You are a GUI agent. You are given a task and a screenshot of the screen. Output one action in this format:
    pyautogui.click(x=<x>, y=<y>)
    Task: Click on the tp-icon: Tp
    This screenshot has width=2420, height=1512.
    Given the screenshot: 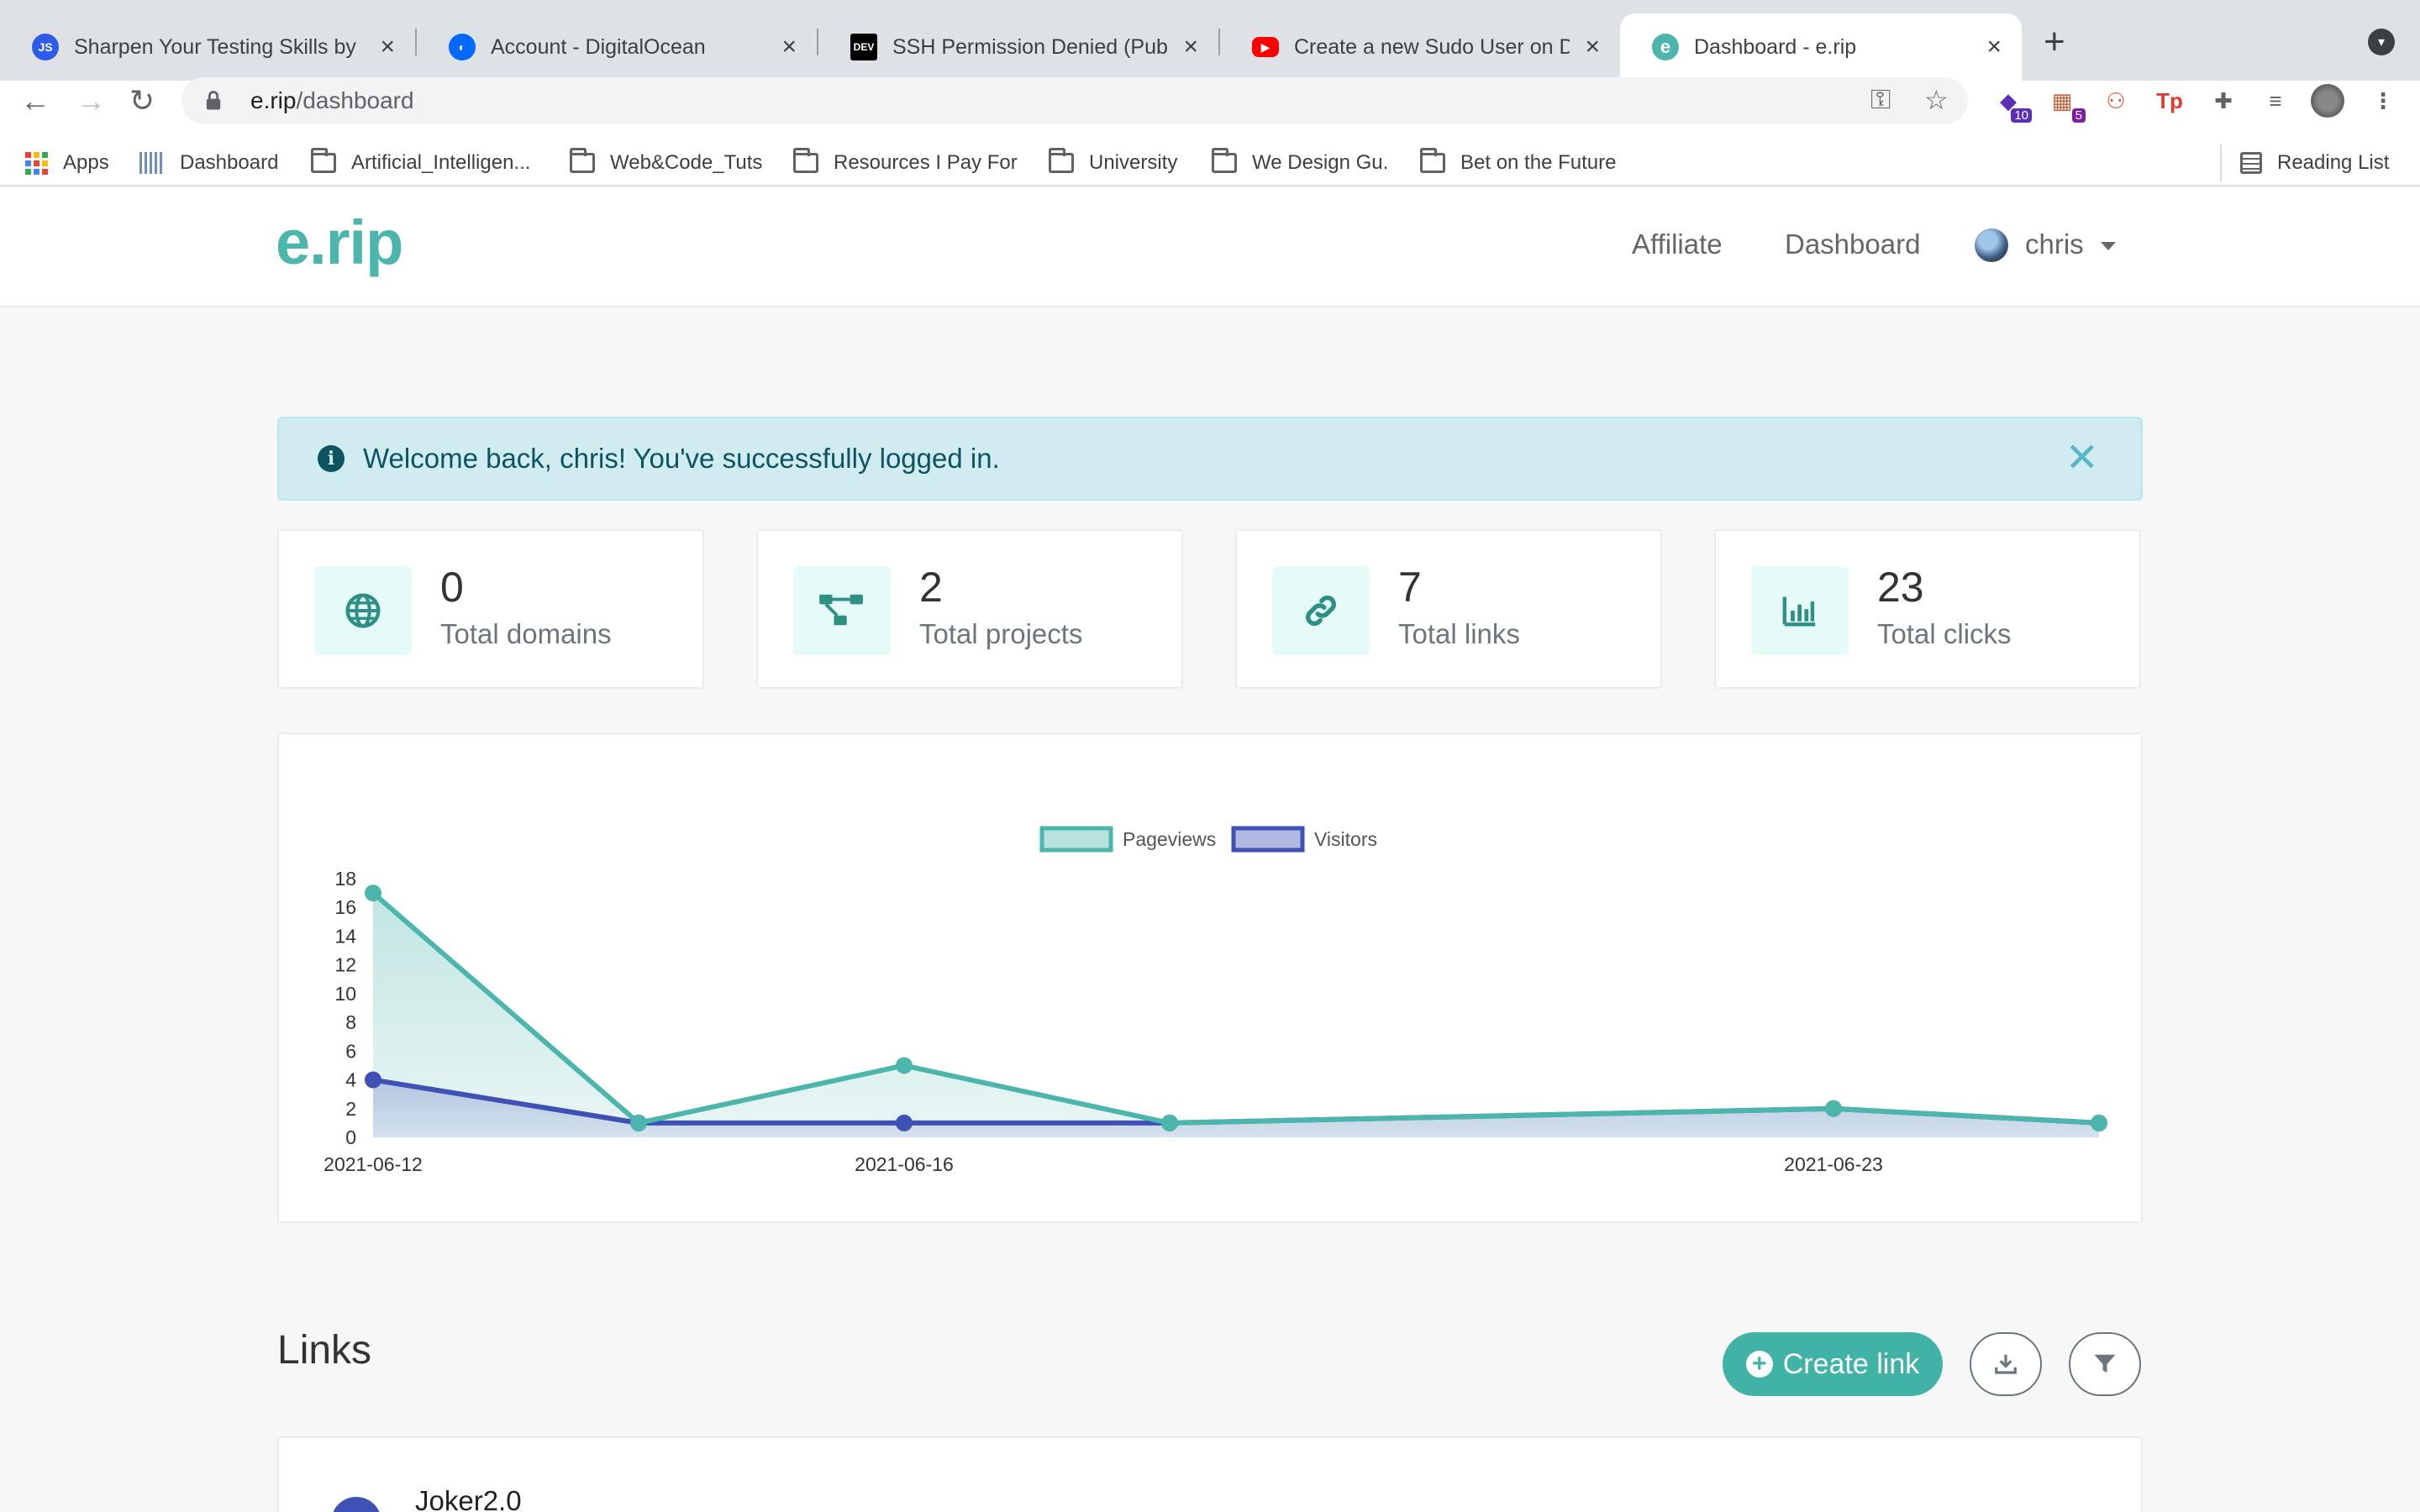 What is the action you would take?
    pyautogui.click(x=2169, y=101)
    